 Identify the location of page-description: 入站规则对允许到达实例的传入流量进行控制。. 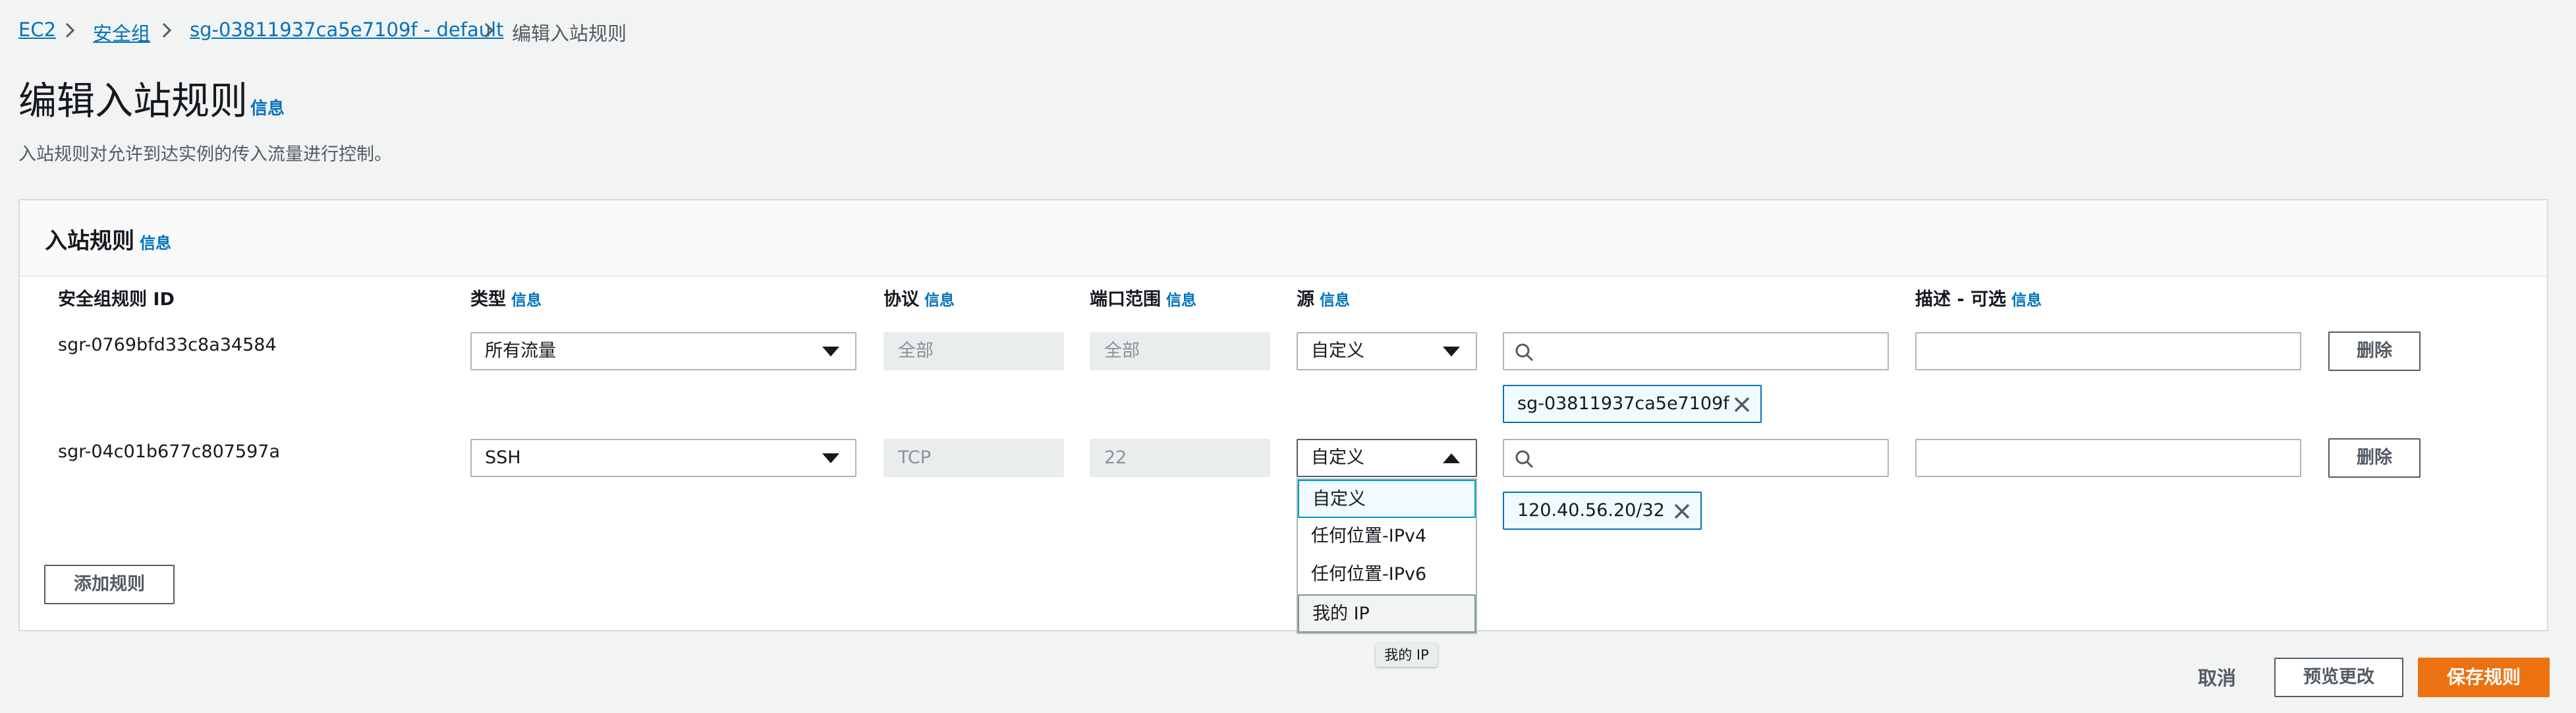
(205, 154).